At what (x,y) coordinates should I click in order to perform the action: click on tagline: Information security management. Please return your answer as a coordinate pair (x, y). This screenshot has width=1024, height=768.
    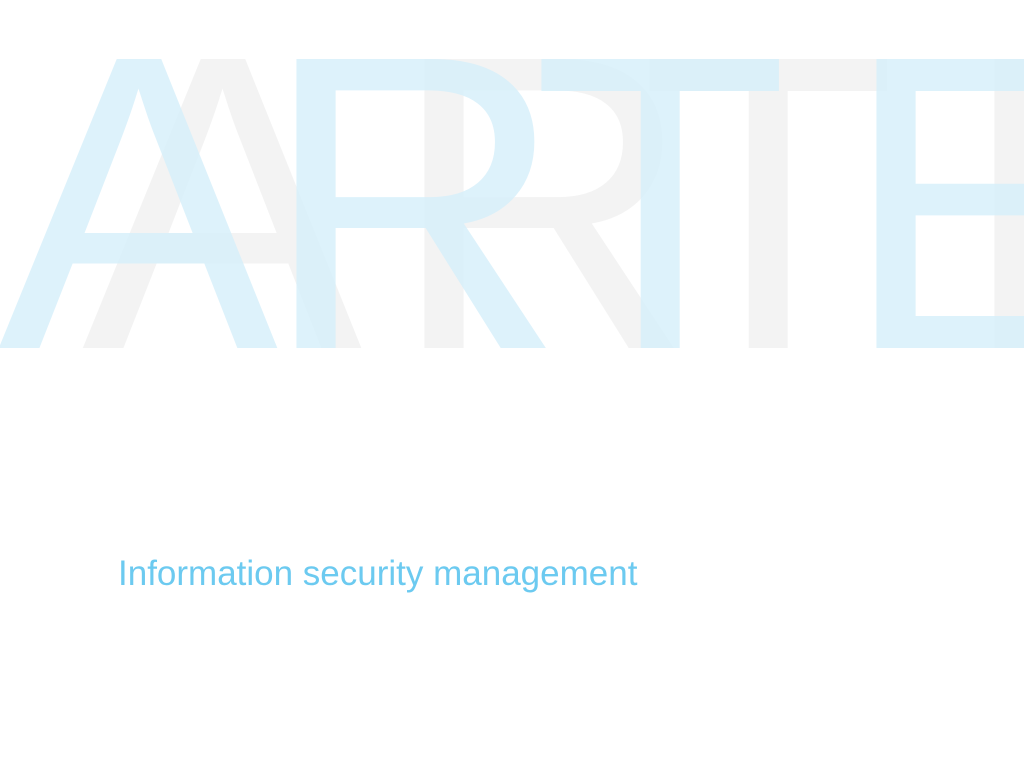
    Looking at the image, I should click on (378, 573).